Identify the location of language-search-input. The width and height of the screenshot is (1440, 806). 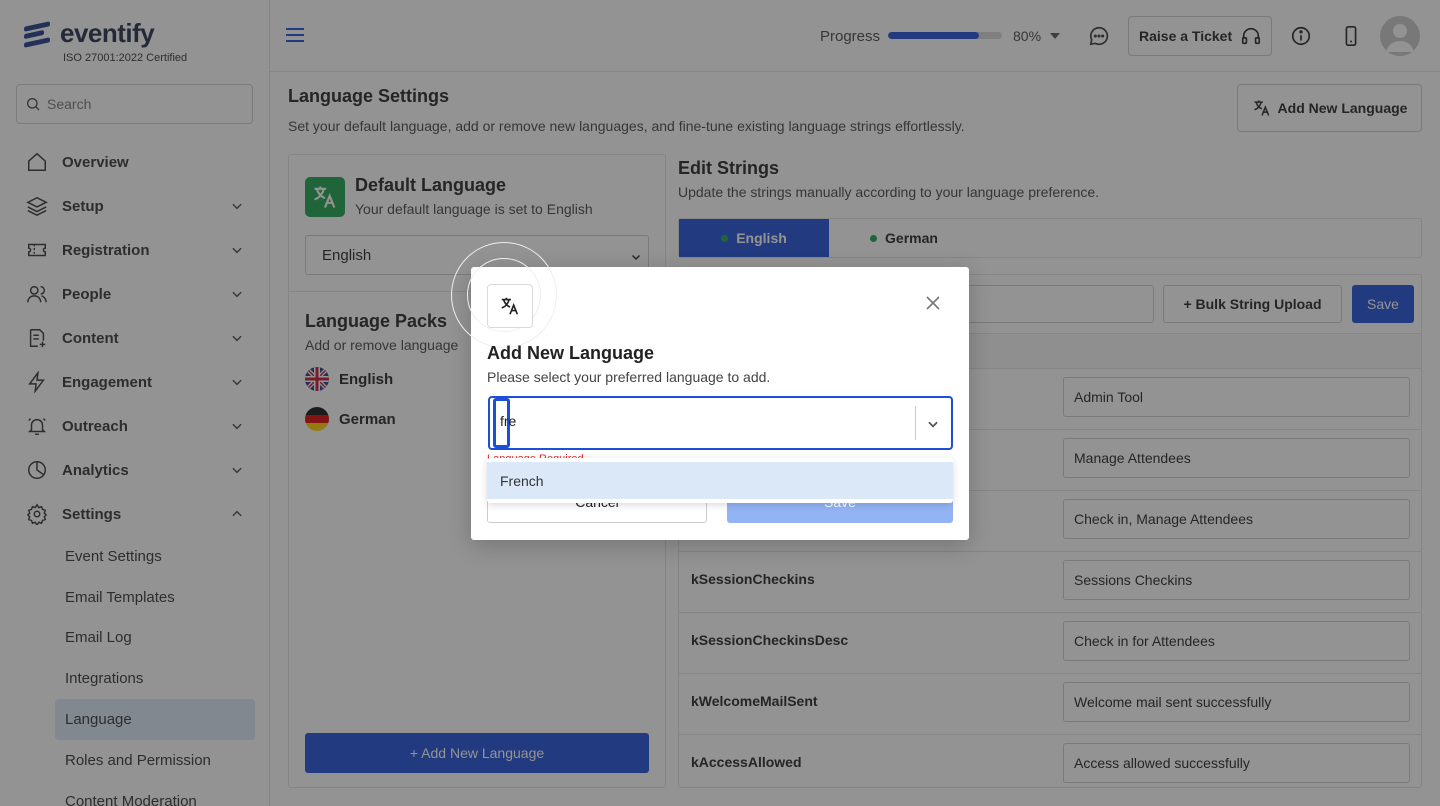
(690, 421).